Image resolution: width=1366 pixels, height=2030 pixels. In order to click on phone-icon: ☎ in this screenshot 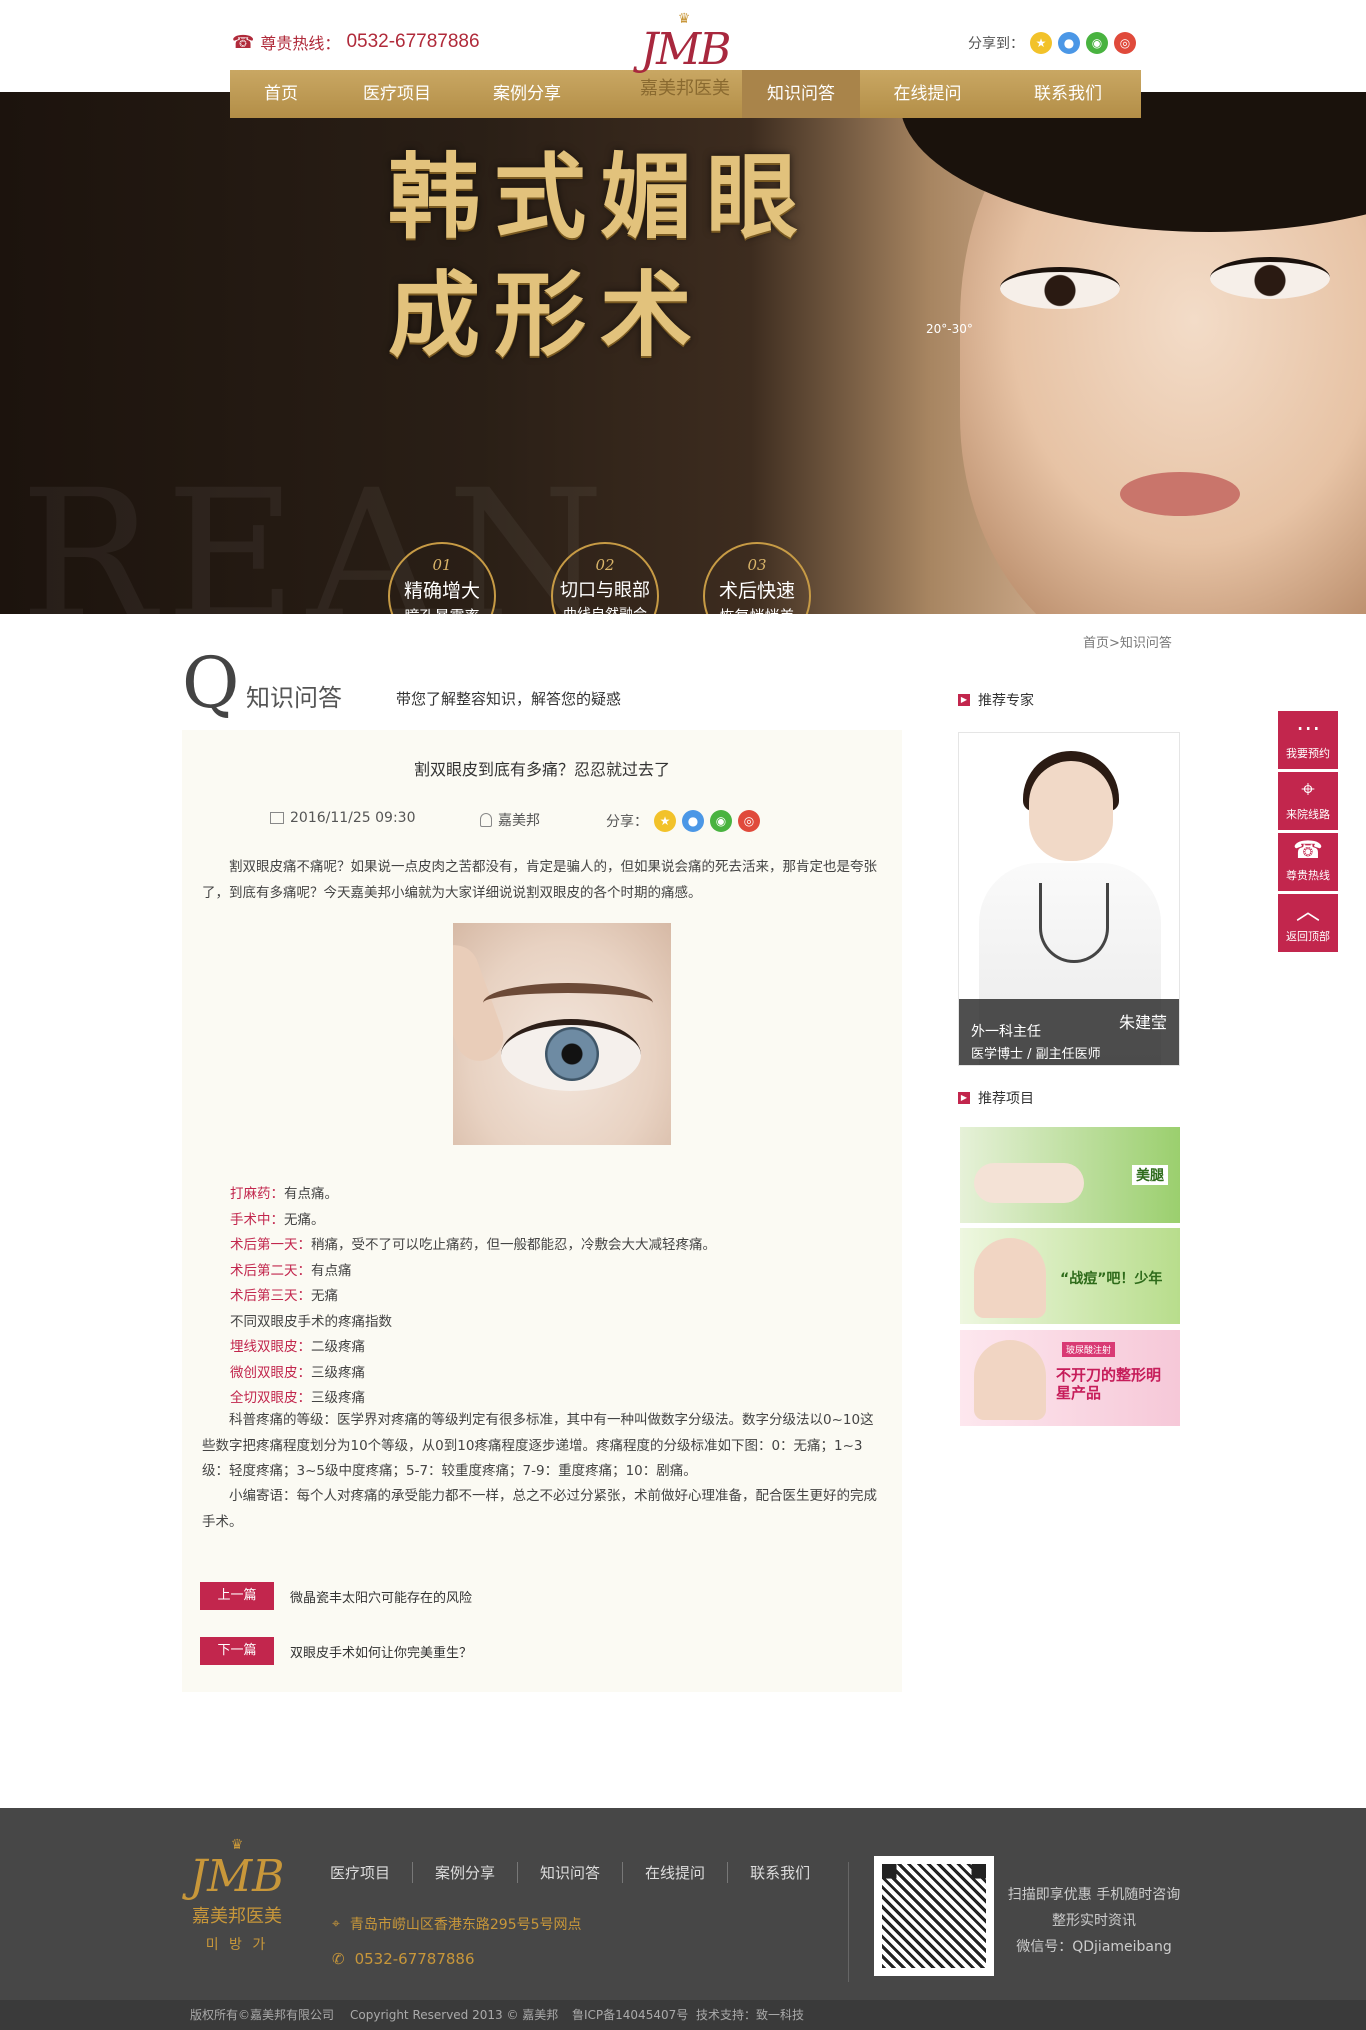, I will do `click(243, 42)`.